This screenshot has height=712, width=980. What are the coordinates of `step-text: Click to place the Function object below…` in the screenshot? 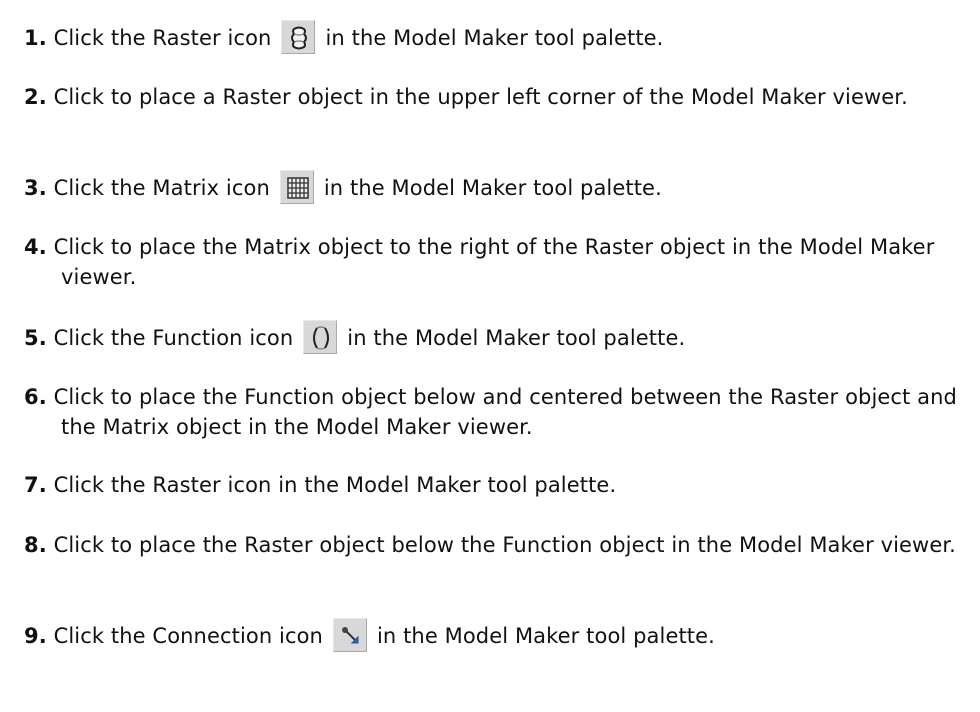 It's located at (505, 412).